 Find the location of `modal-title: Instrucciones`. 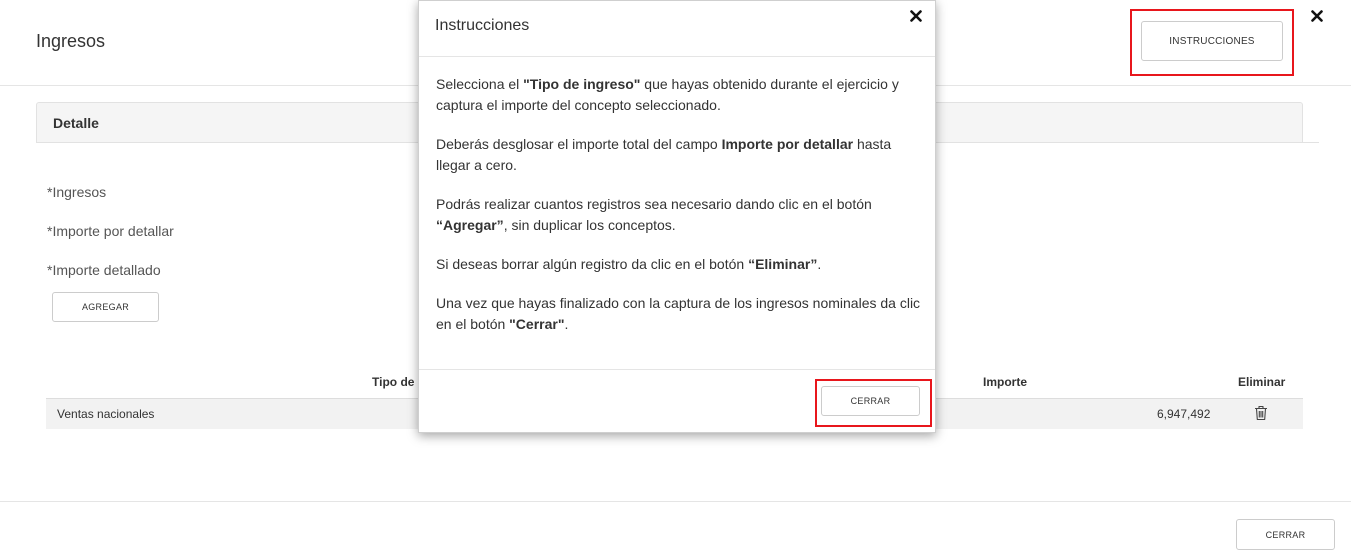

modal-title: Instrucciones is located at coordinates (482, 25).